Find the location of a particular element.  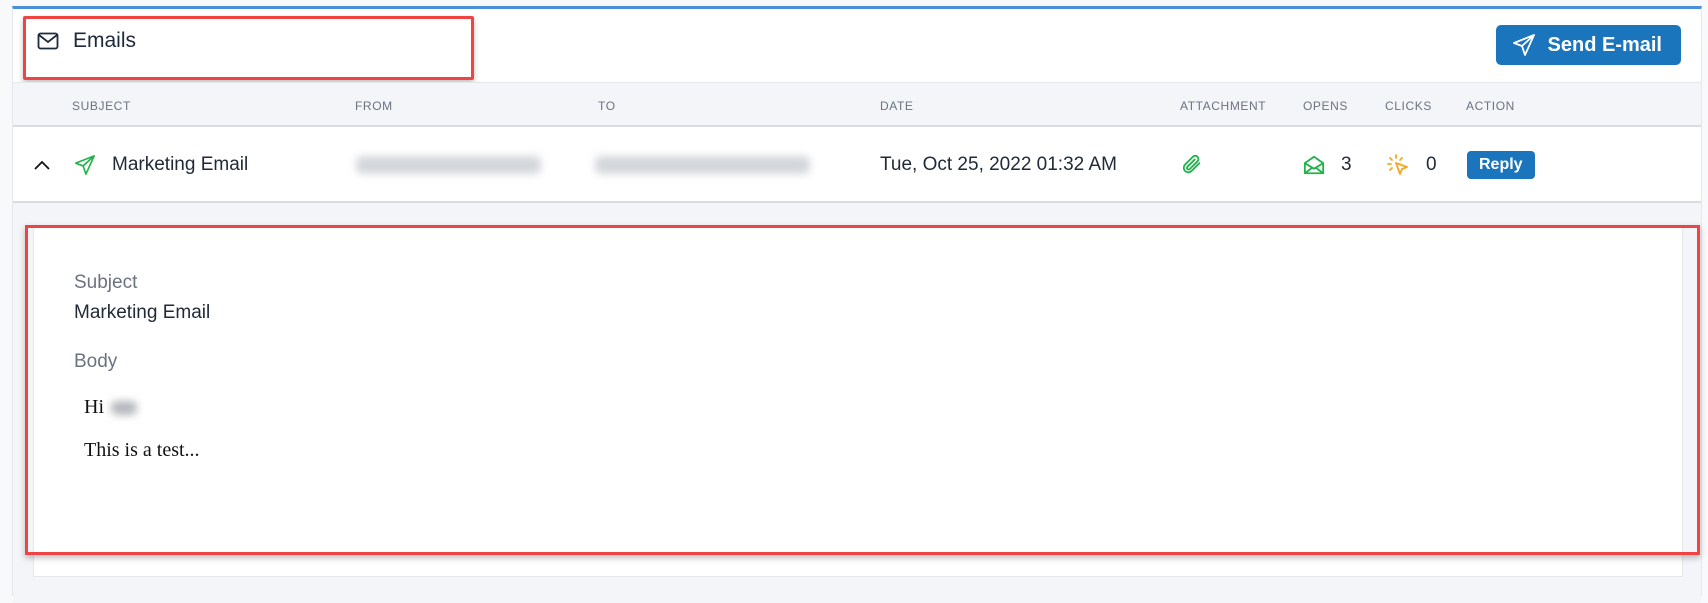

sent-status is located at coordinates (85, 165).